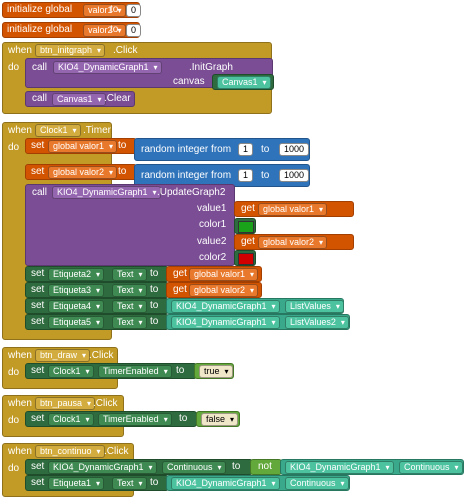 This screenshot has width=466, height=500. I want to click on set-etiqueta1-text-block: set Etiqueta1 Text to, so click(97, 483).